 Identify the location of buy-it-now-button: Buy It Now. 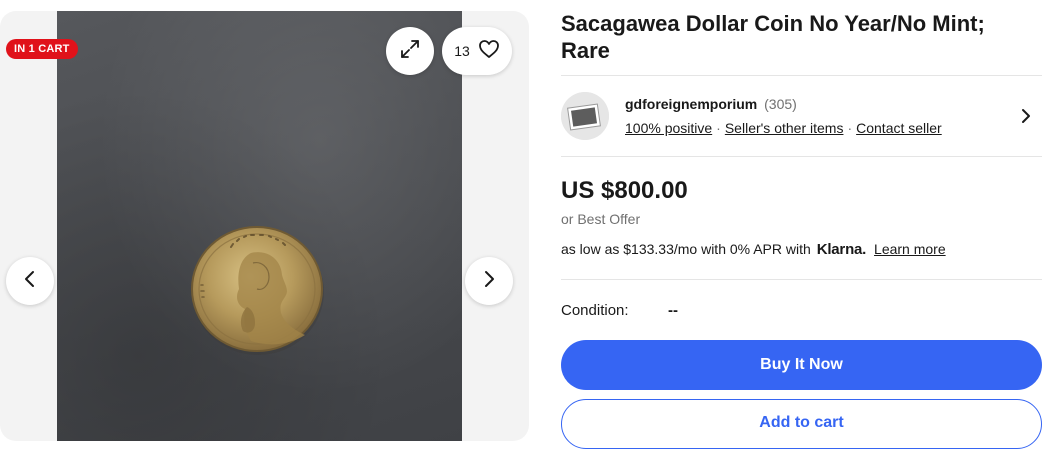
(801, 365).